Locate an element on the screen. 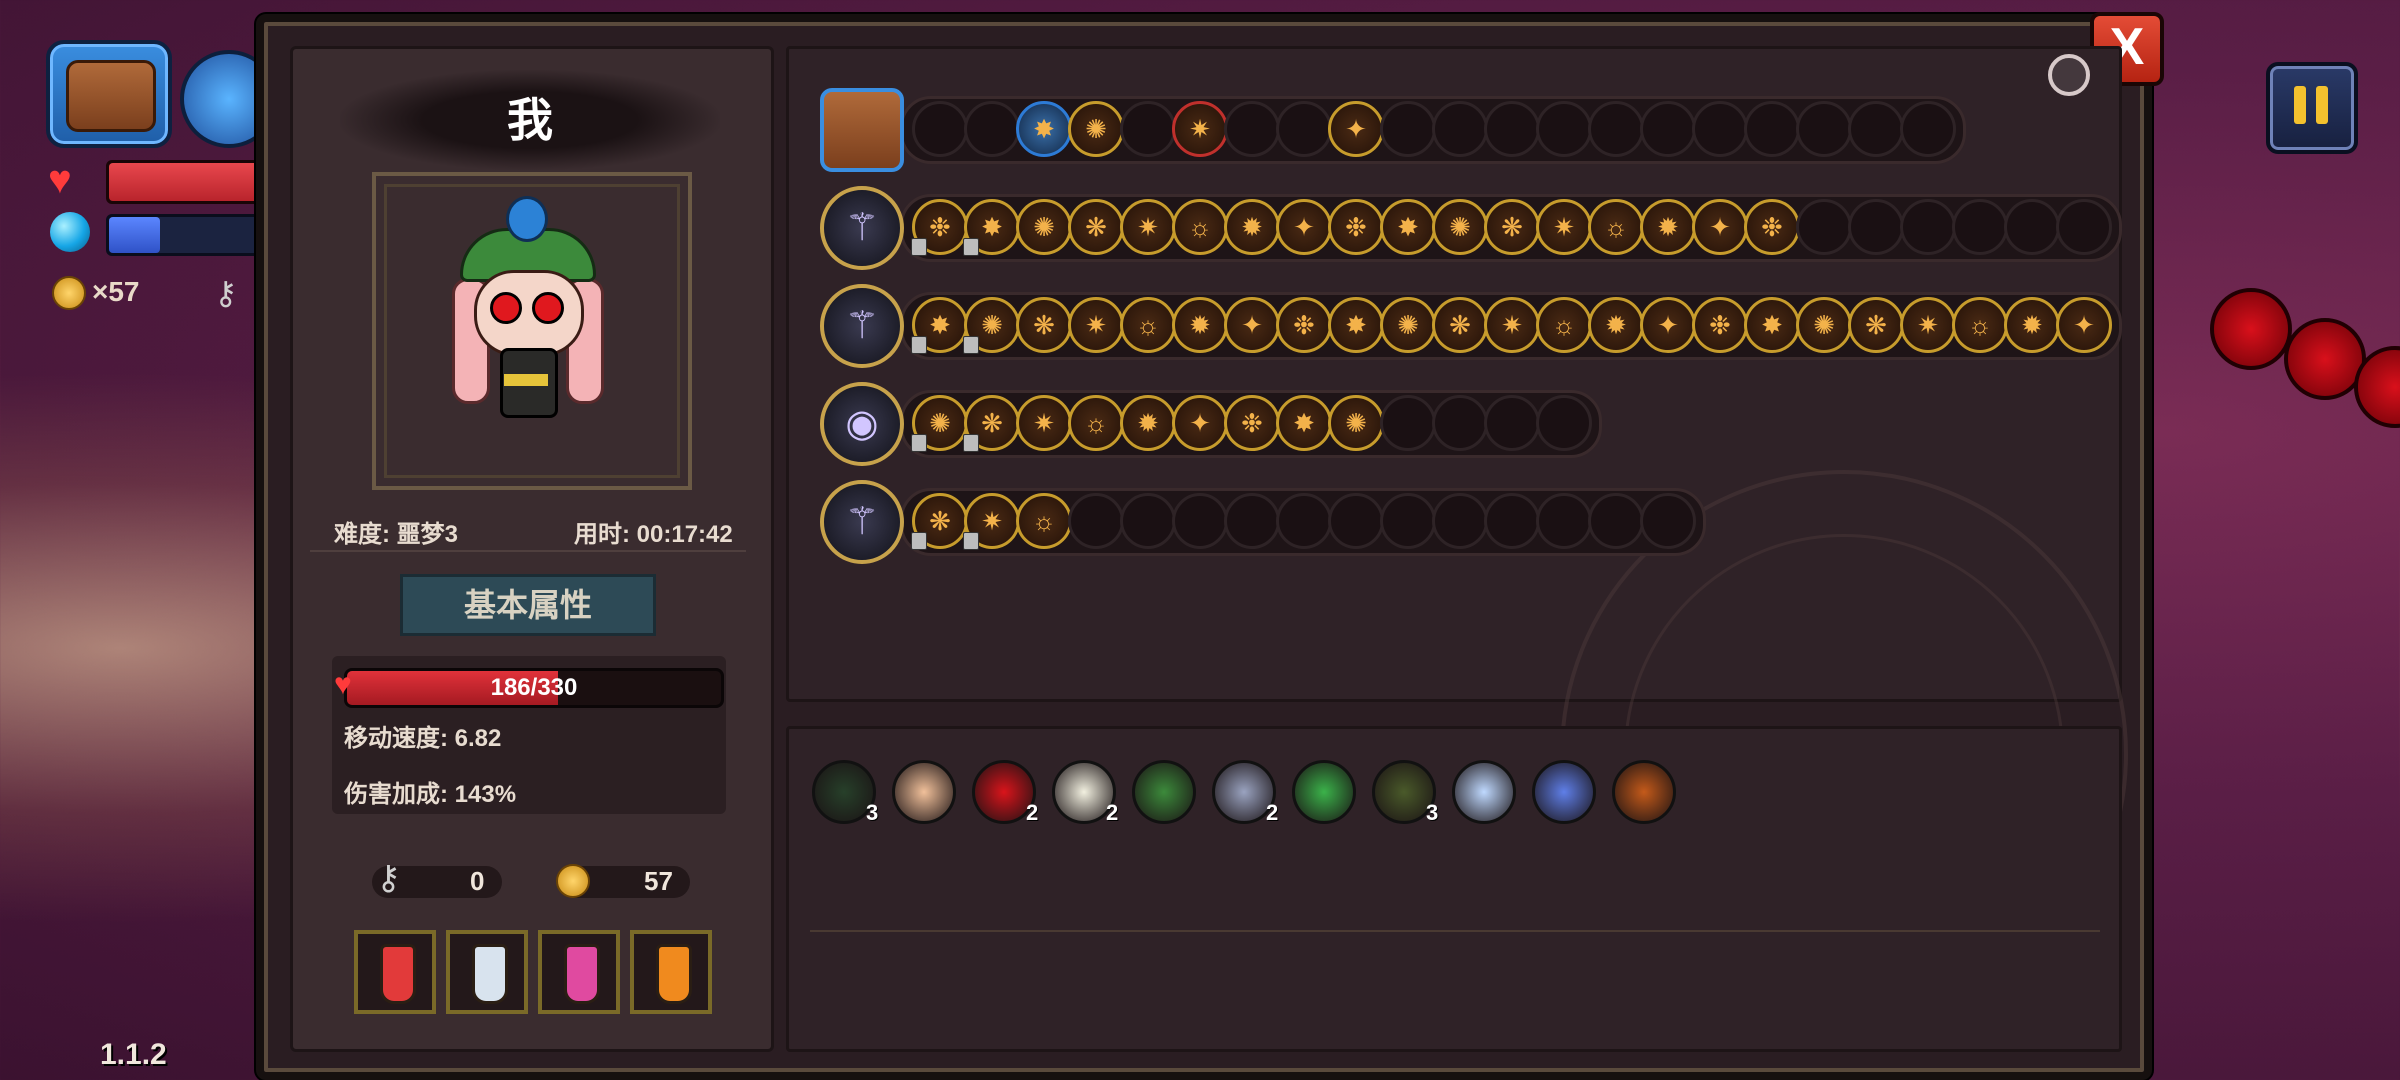  bag-icon is located at coordinates (862, 130).